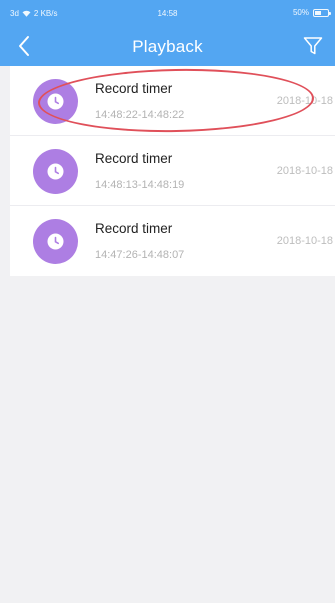 The image size is (335, 603). Describe the element at coordinates (322, 12) in the screenshot. I see `battery-icon` at that location.